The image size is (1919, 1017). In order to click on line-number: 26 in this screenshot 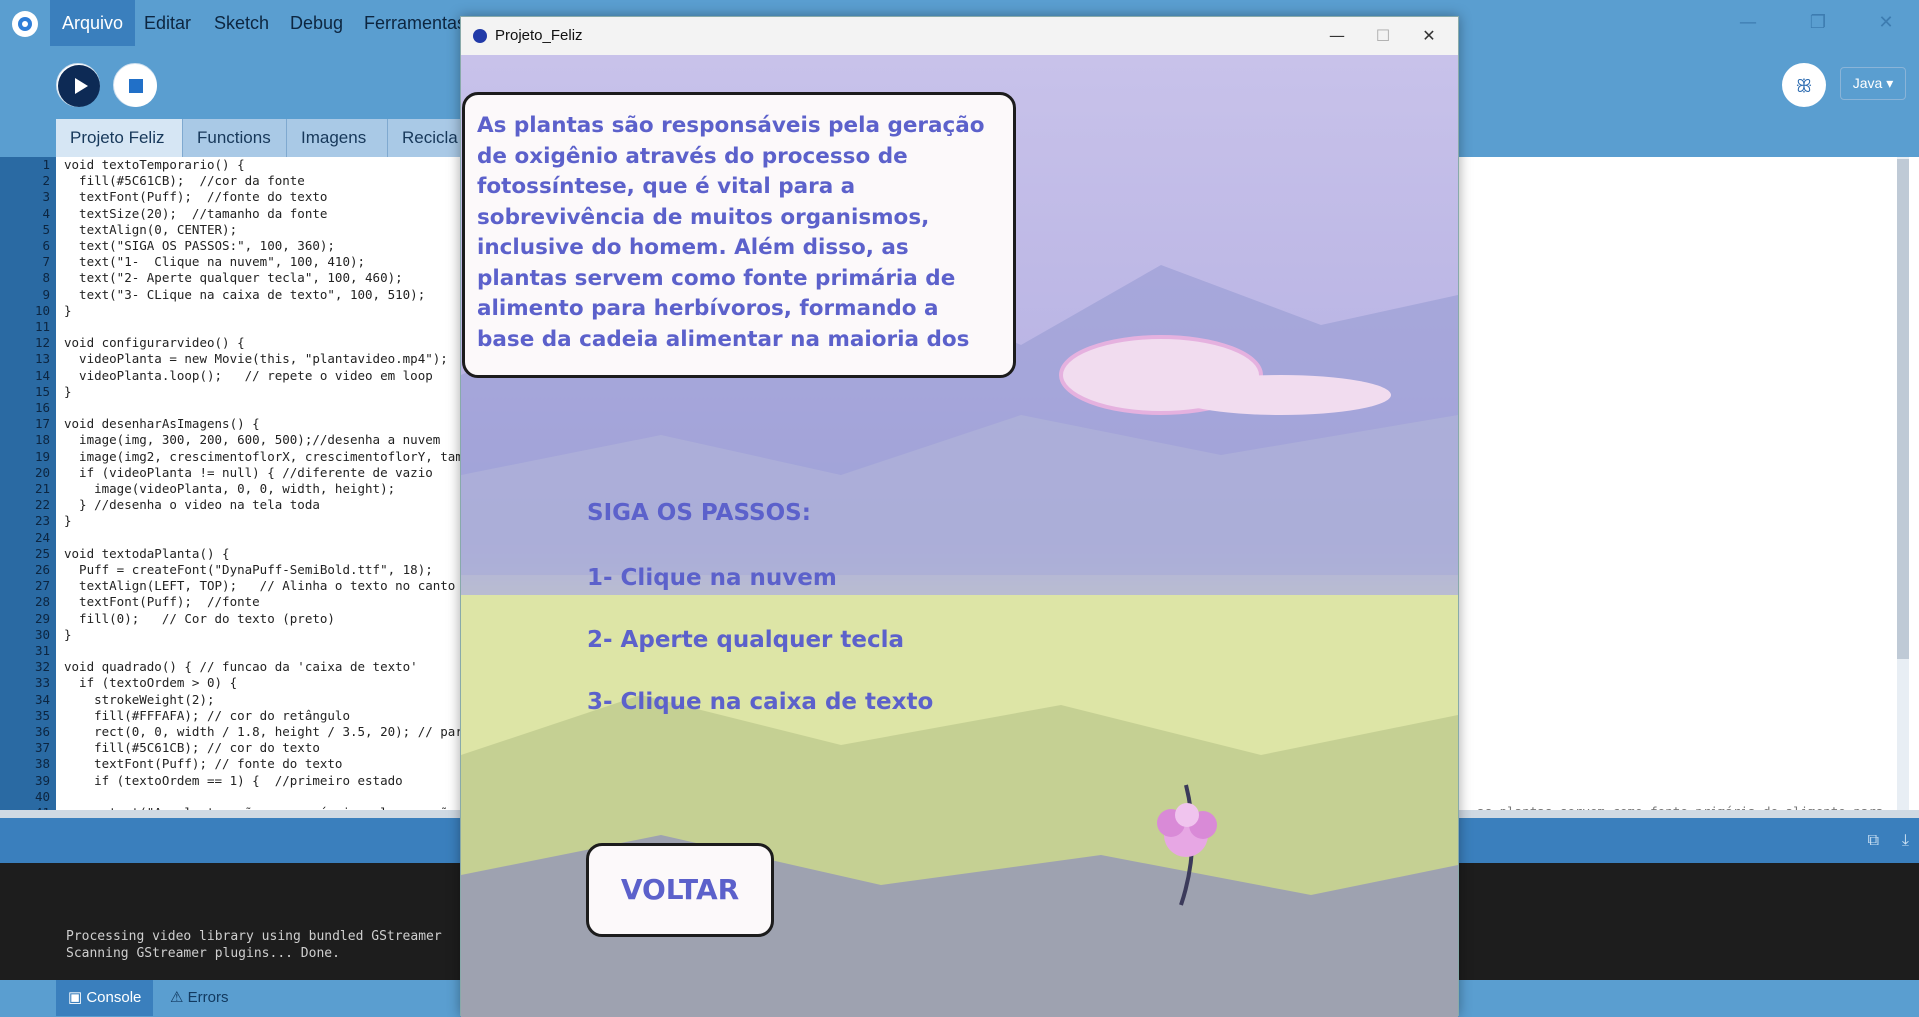, I will do `click(42, 569)`.